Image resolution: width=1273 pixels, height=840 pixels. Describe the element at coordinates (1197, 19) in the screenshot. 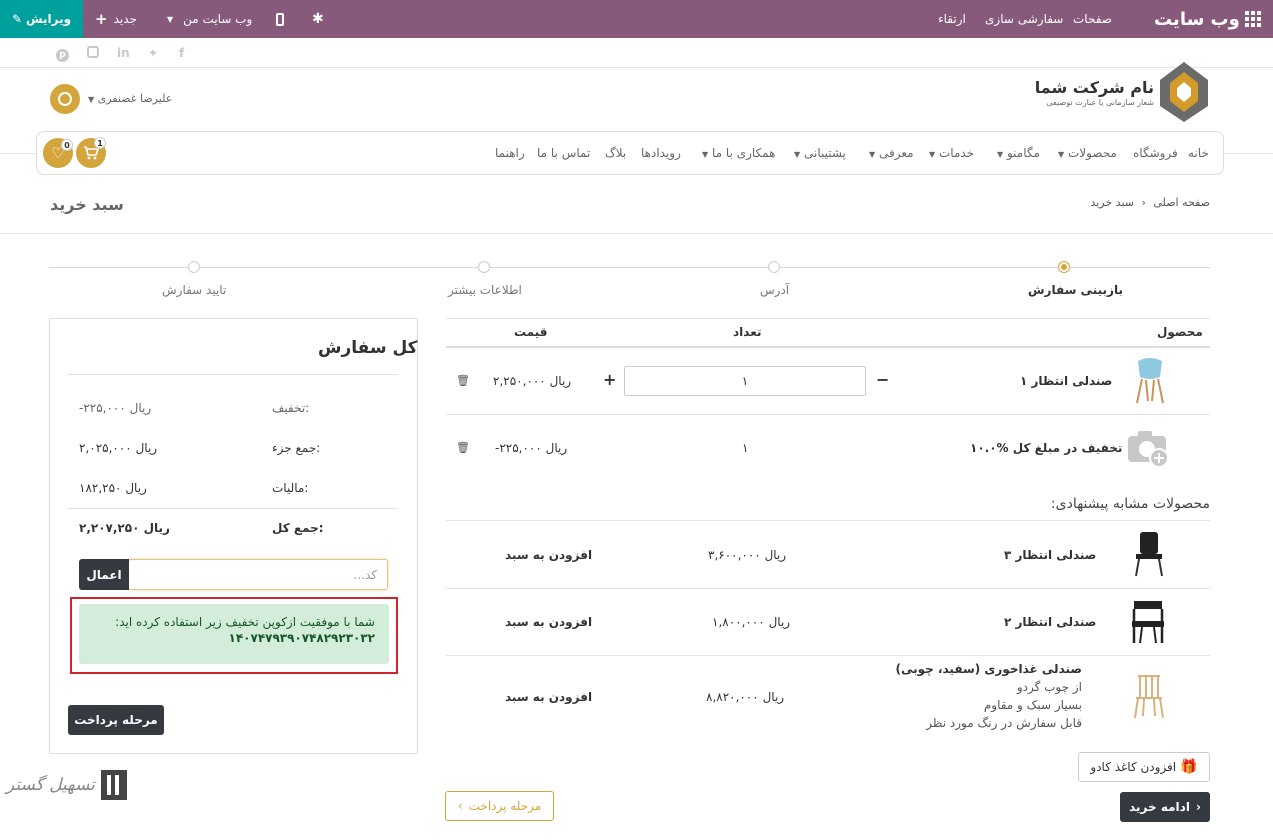

I see `site-brand: وب سایت` at that location.